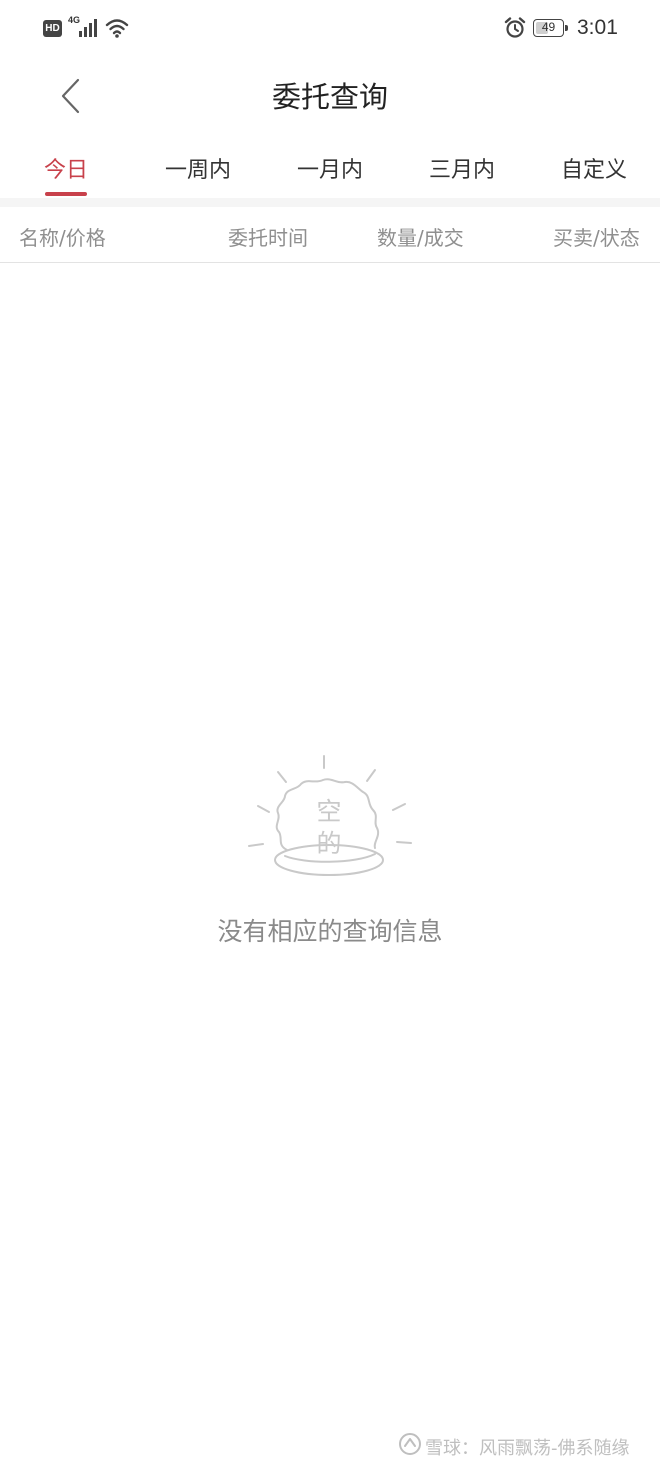 The height and width of the screenshot is (1467, 660). I want to click on battery-cap, so click(566, 28).